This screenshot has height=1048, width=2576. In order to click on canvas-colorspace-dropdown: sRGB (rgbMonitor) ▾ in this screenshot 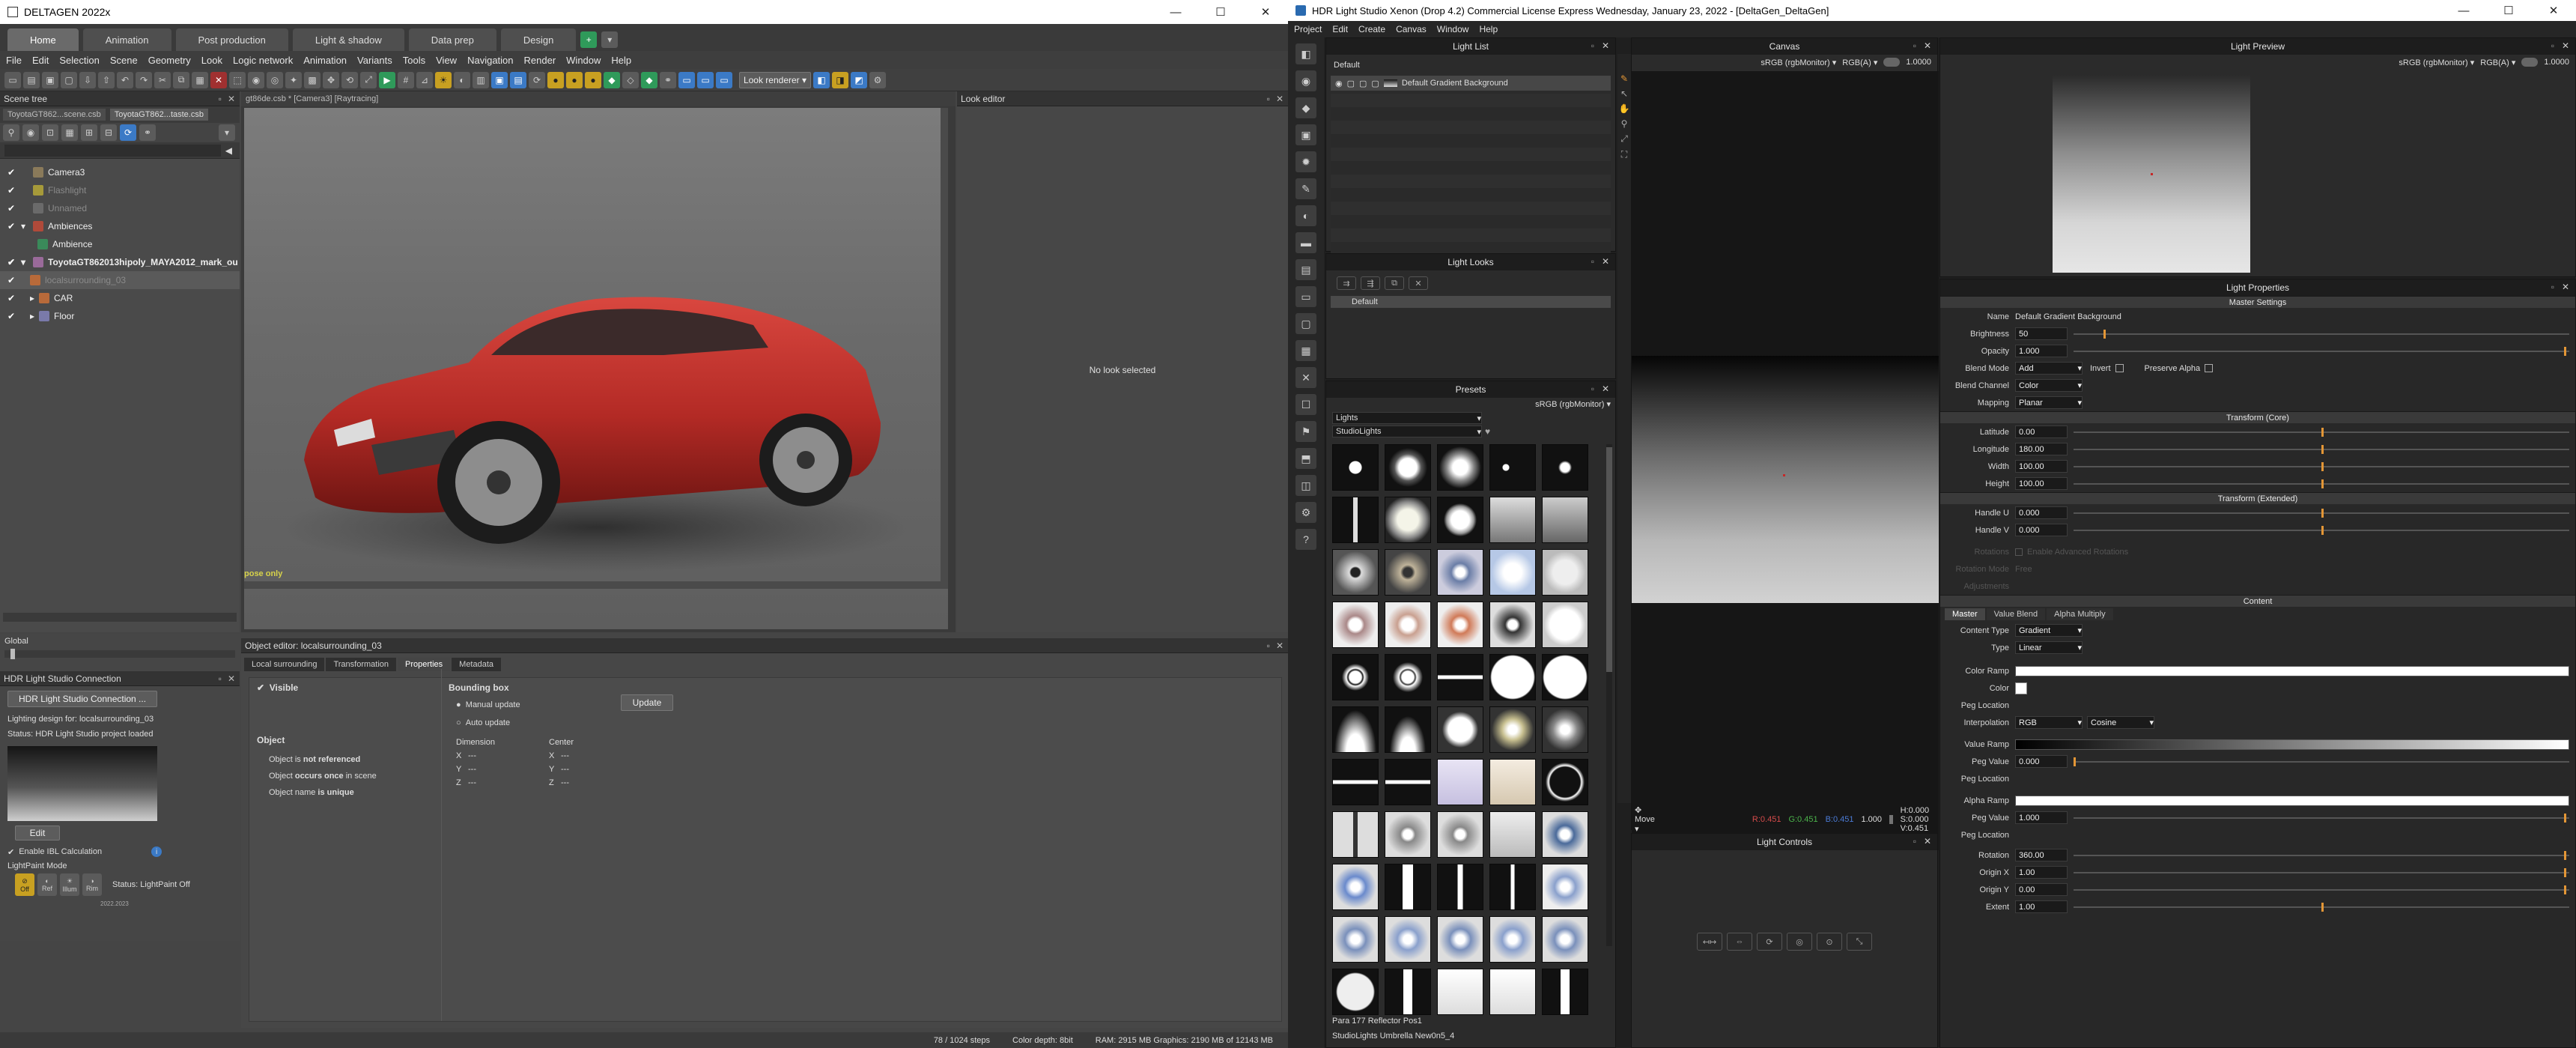, I will do `click(1798, 62)`.